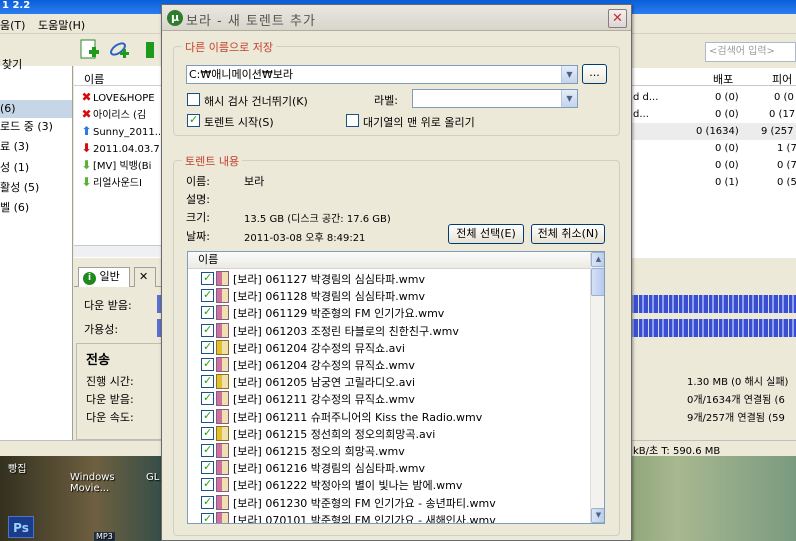 The width and height of the screenshot is (796, 541). What do you see at coordinates (122, 114) in the screenshot?
I see `torrent-row: ✖아이리스 (김` at bounding box center [122, 114].